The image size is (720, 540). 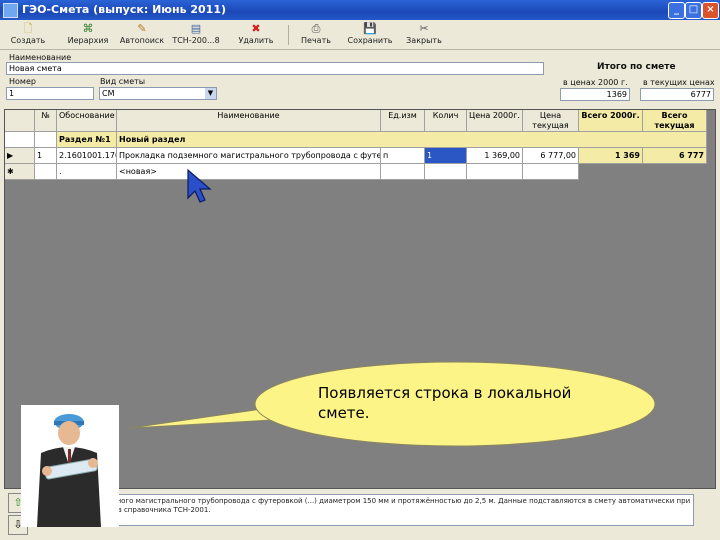 What do you see at coordinates (445, 403) in the screenshot?
I see `callout-text: Появляется строка в локальной смете.` at bounding box center [445, 403].